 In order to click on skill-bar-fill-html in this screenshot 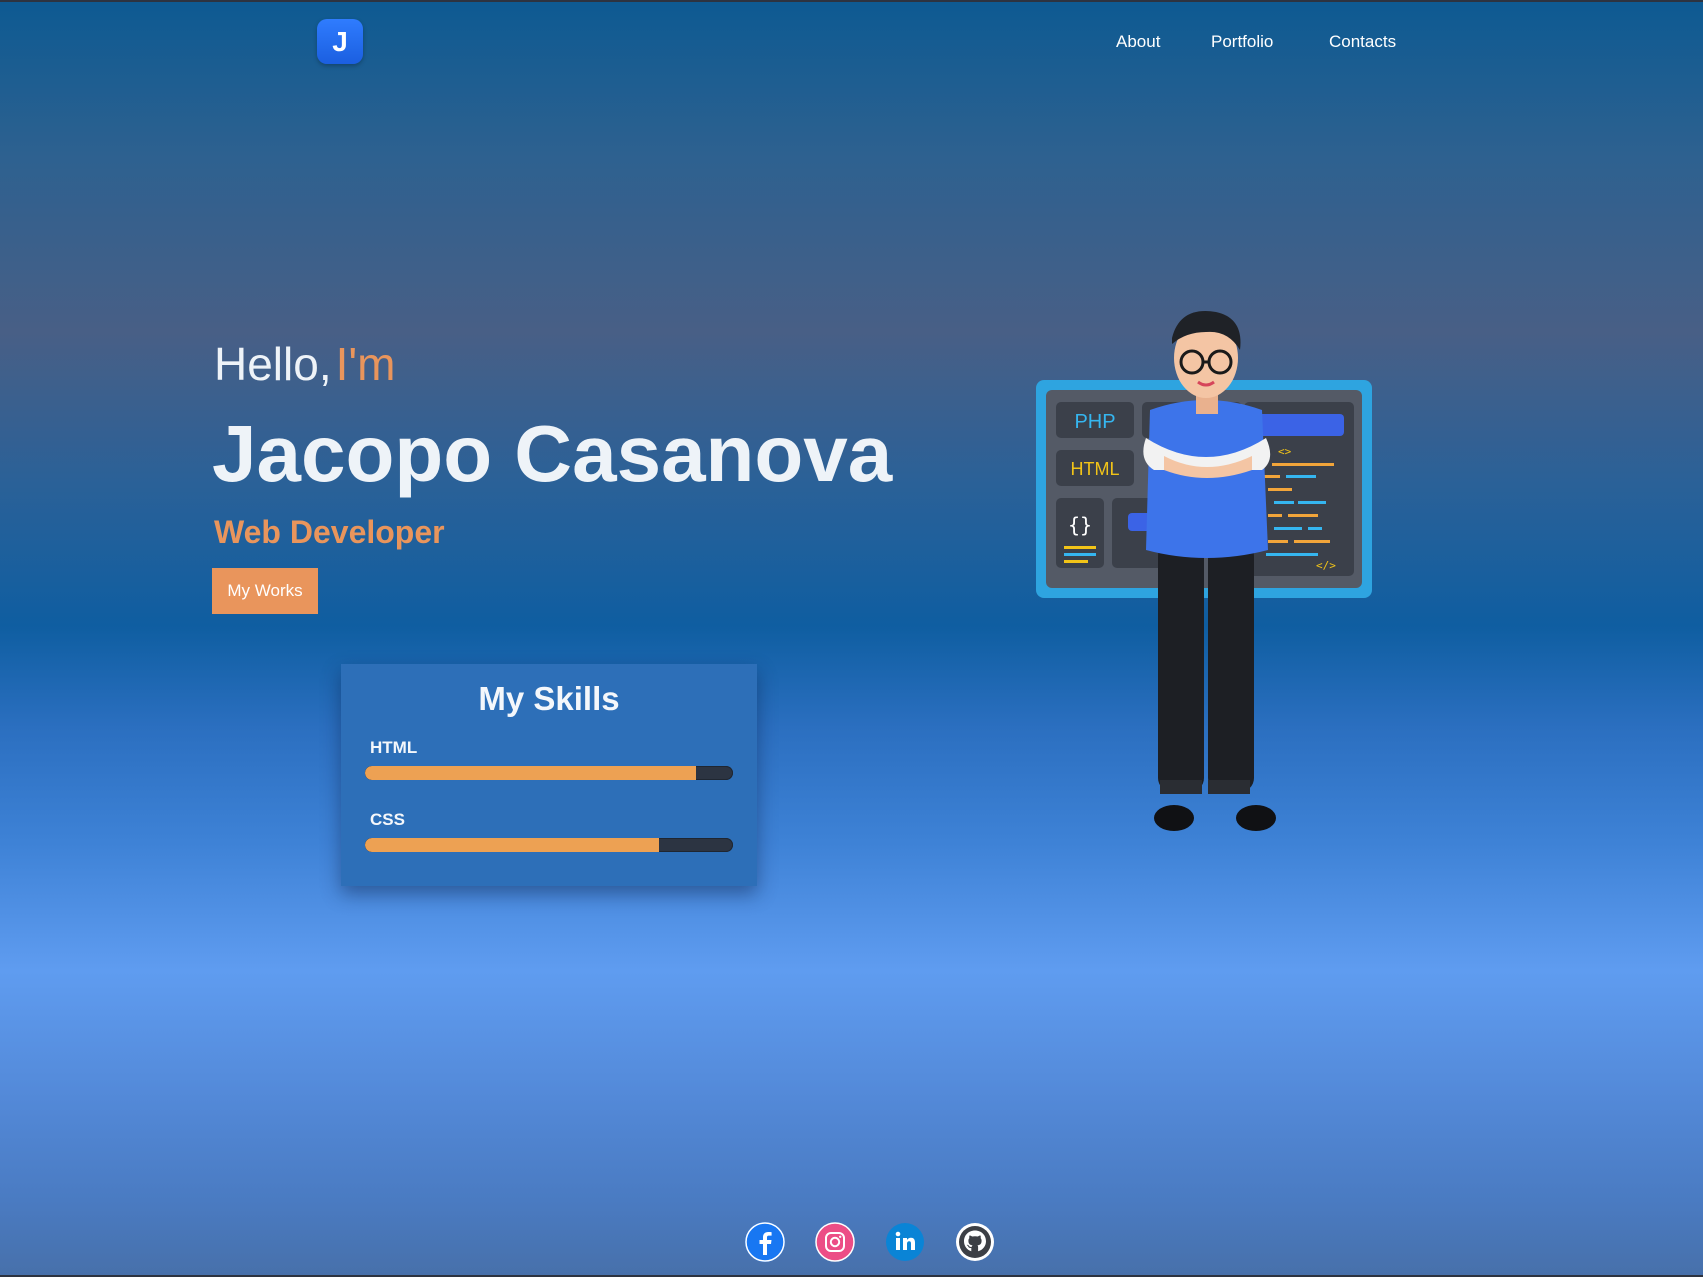, I will do `click(531, 773)`.